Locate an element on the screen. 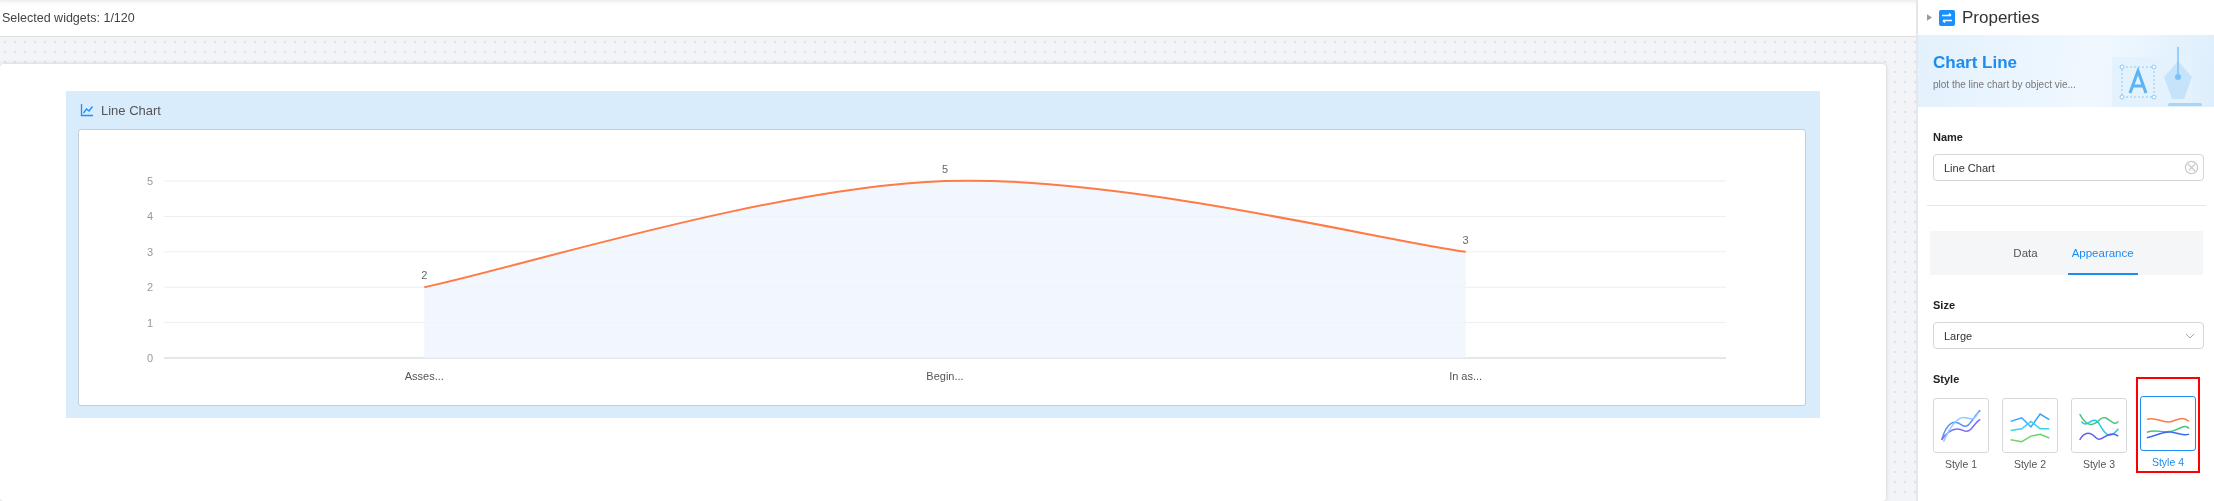  y-axis-label: 1 is located at coordinates (149, 322).